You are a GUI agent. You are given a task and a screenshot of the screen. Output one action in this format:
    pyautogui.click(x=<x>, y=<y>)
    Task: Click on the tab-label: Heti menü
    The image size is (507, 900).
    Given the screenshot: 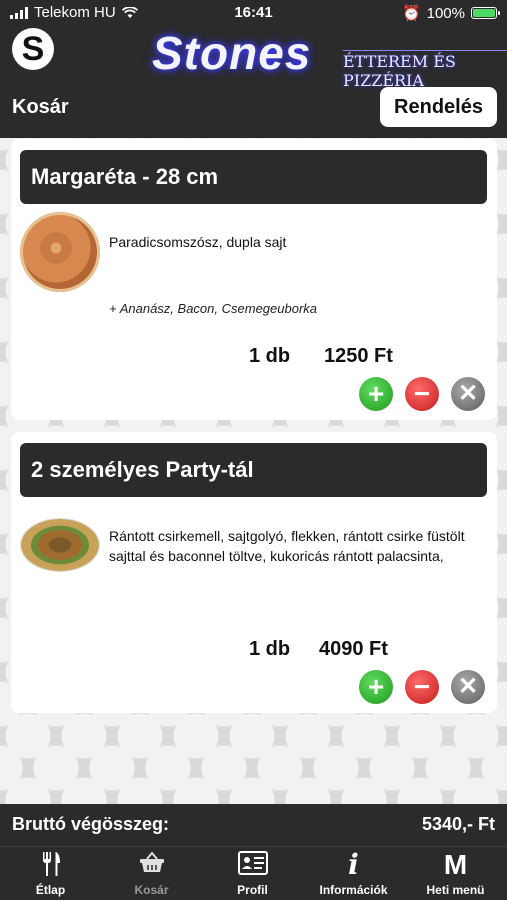 What is the action you would take?
    pyautogui.click(x=455, y=890)
    